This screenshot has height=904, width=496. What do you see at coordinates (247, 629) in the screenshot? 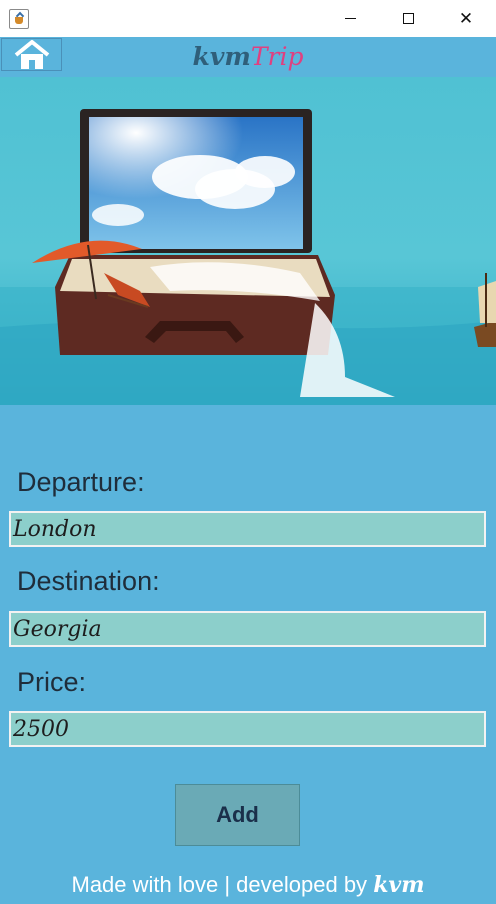
I see `destination-field: Georgia` at bounding box center [247, 629].